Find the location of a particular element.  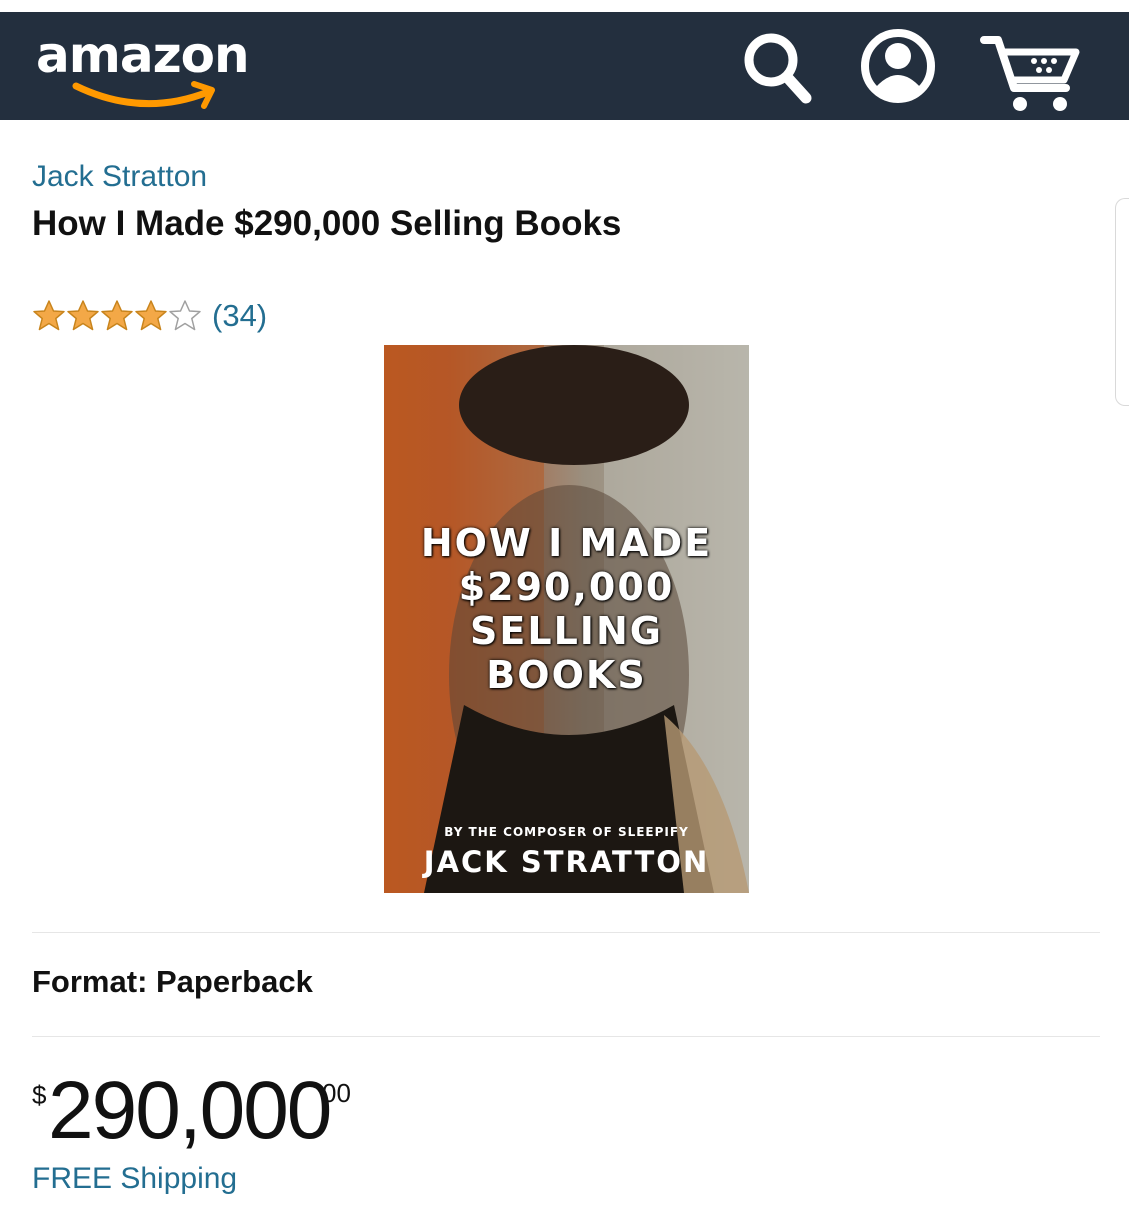

search-icon is located at coordinates (776, 66).